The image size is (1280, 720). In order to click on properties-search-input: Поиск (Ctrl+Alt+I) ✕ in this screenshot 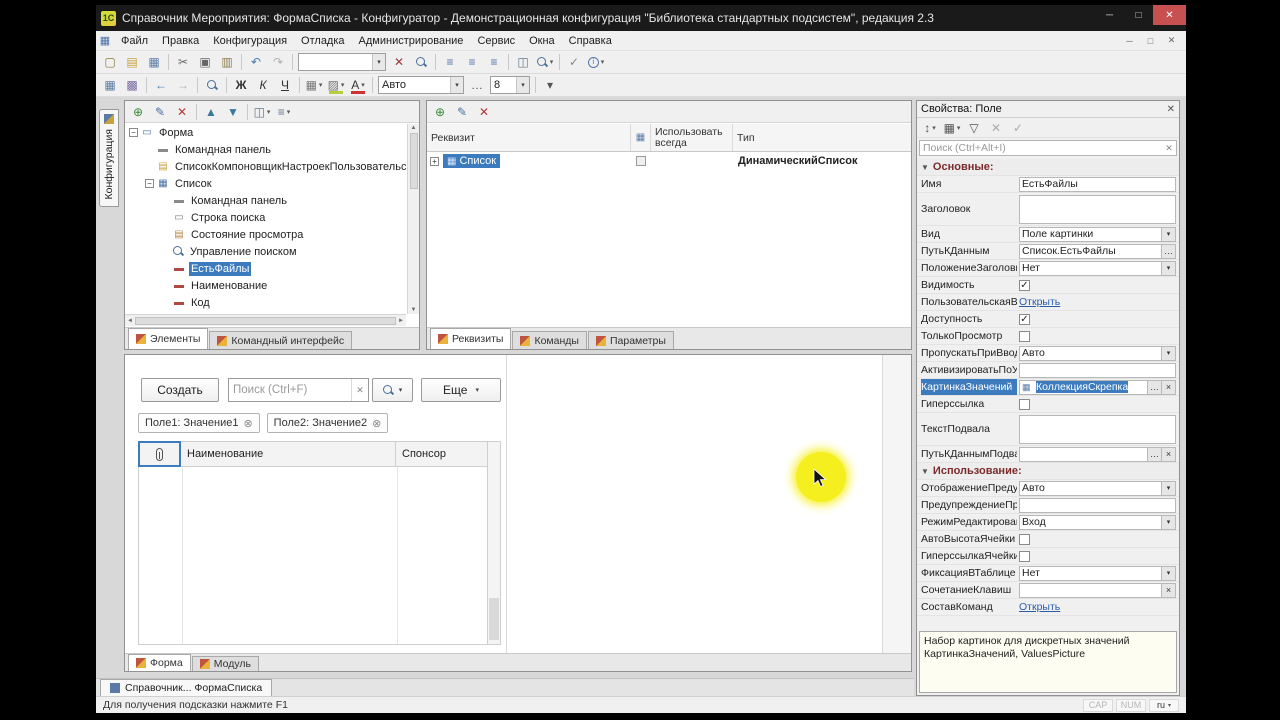, I will do `click(1048, 148)`.